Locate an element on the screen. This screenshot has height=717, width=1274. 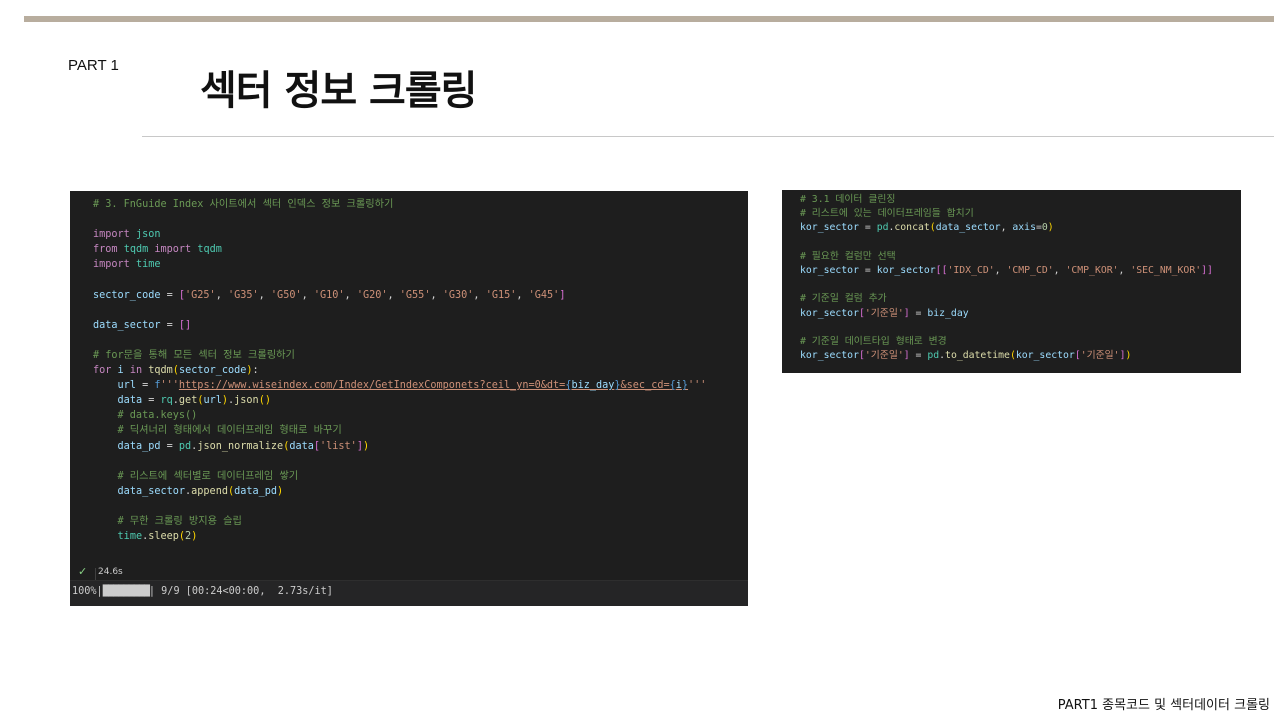
code-line: for i in tqdm(sector_code): is located at coordinates (176, 371).